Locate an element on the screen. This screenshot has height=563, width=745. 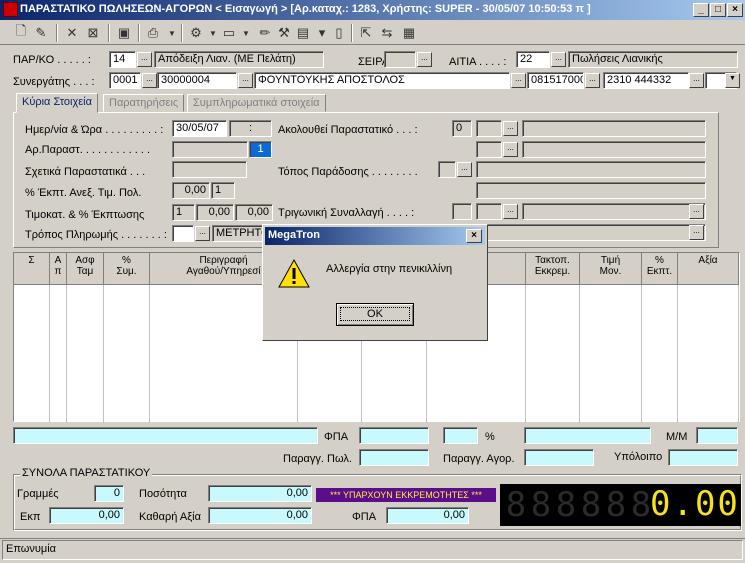
pricelist-field: 1 is located at coordinates (183, 212).